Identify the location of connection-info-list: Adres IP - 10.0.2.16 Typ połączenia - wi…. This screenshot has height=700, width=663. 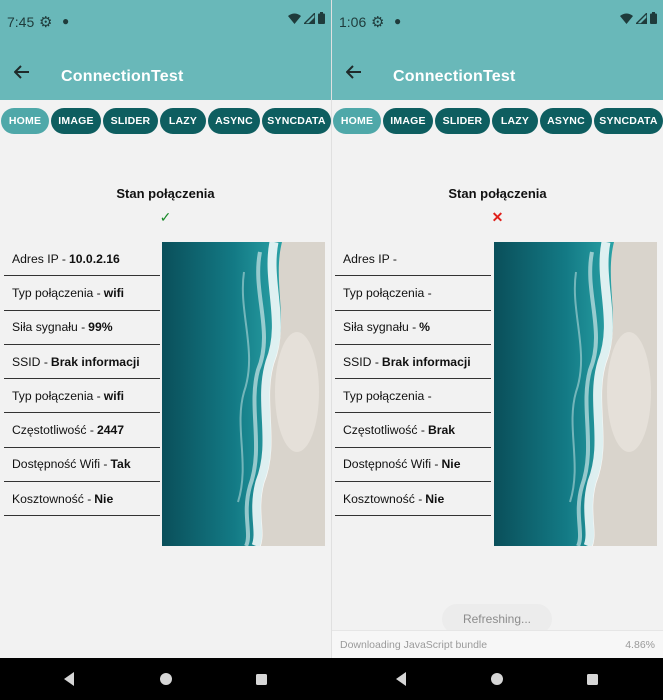
(82, 379).